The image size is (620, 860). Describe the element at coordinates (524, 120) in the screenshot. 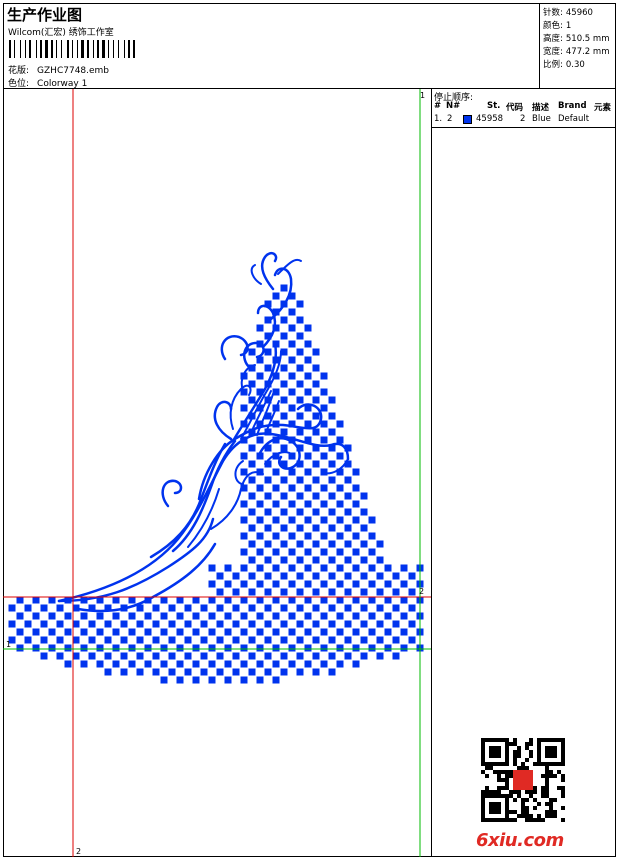

I see `table-row: 1. 2 45958 2 Blue Default` at that location.